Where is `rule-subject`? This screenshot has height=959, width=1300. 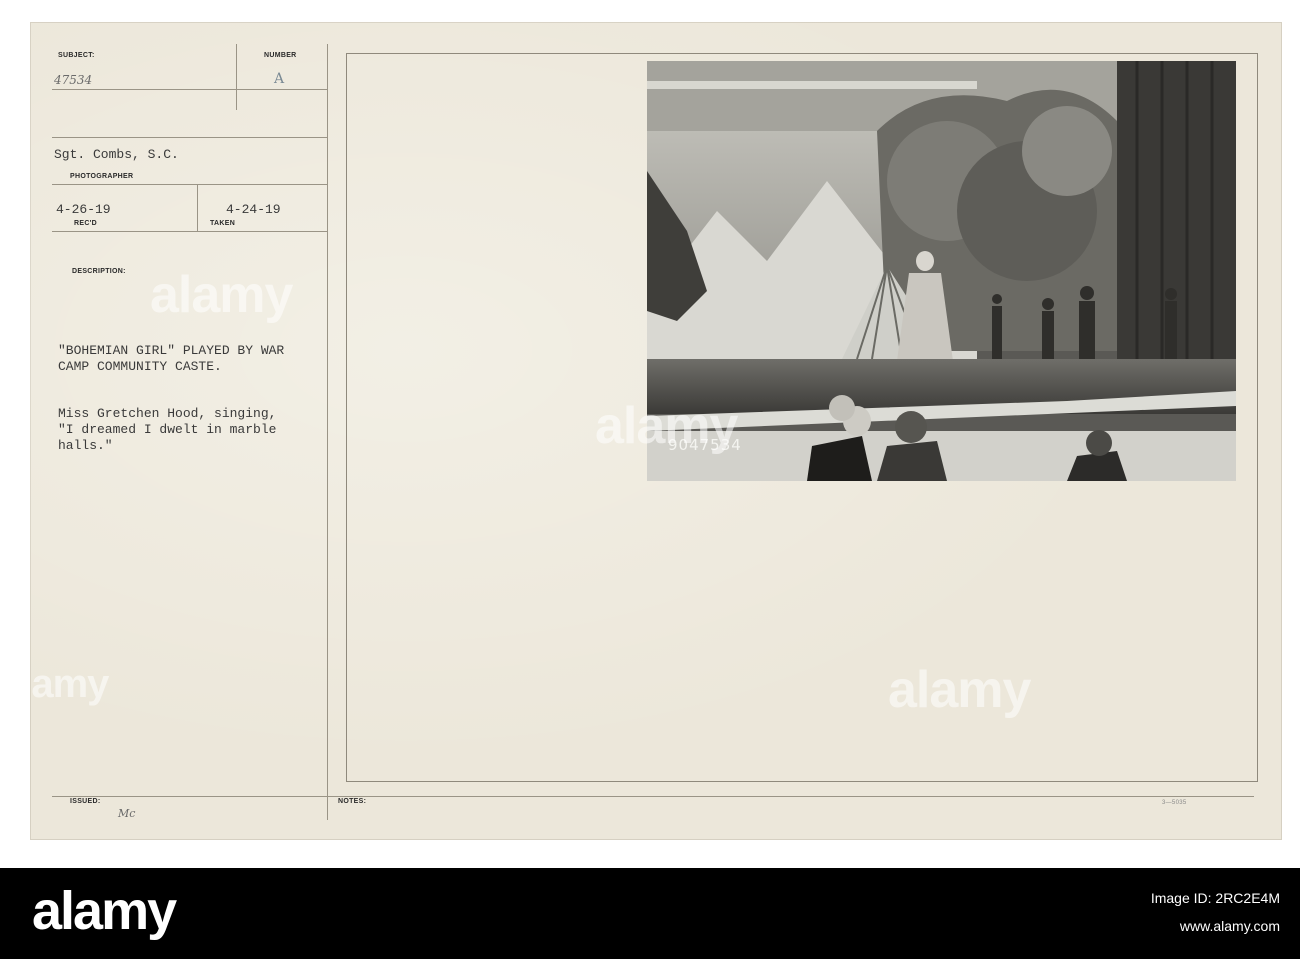
rule-subject is located at coordinates (190, 89).